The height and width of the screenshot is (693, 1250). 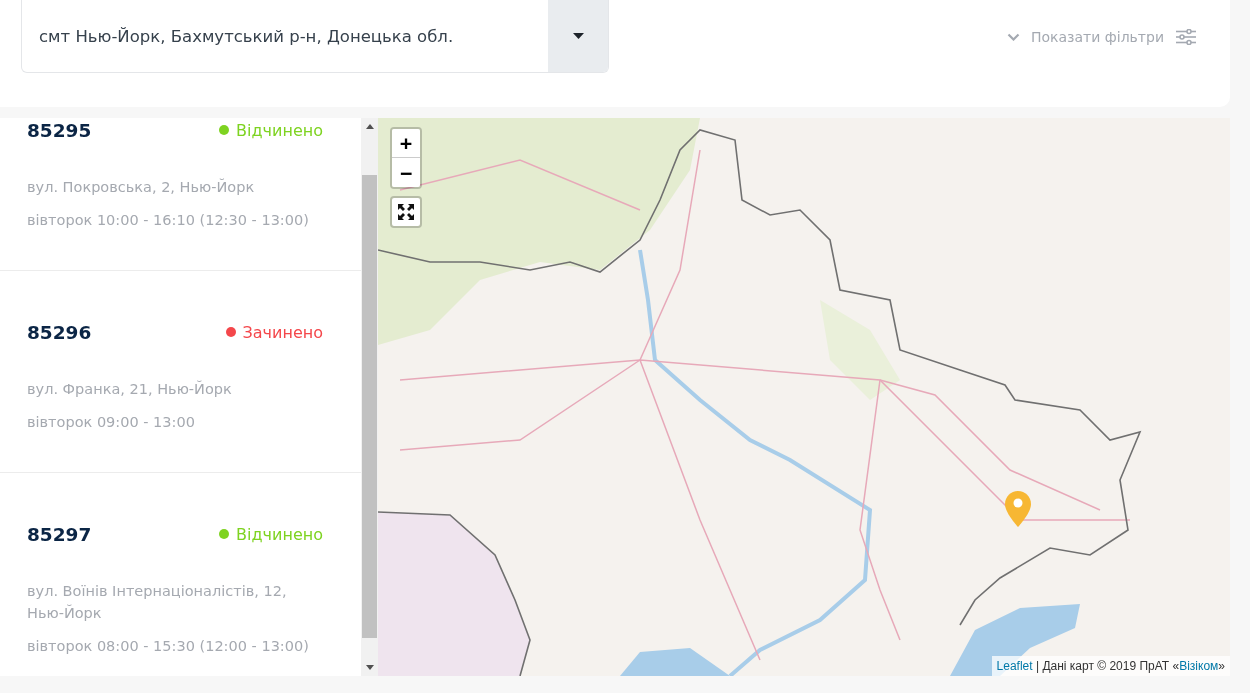 I want to click on caret-icon, so click(x=578, y=36).